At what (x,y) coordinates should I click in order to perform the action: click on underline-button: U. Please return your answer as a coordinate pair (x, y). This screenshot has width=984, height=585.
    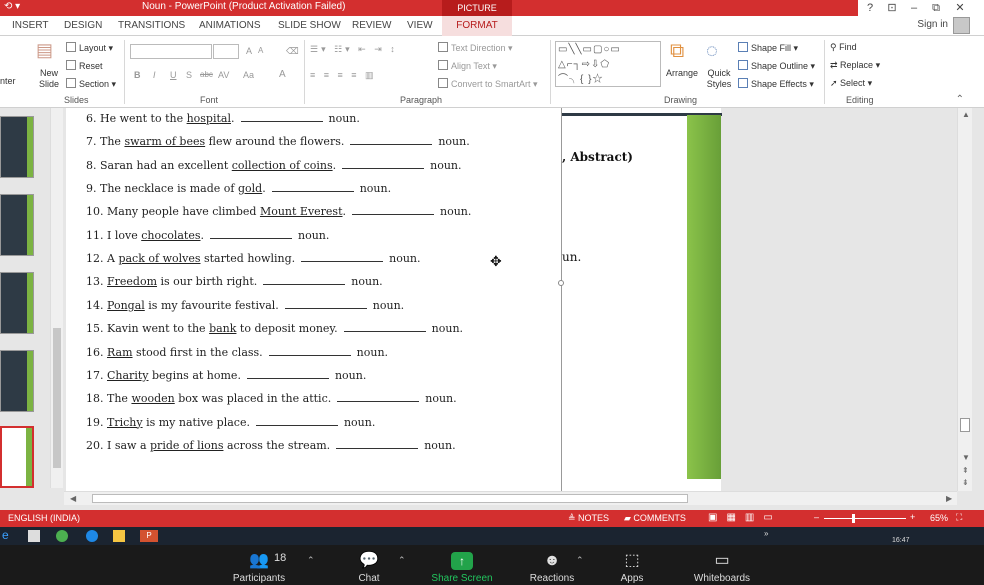
    Looking at the image, I should click on (173, 75).